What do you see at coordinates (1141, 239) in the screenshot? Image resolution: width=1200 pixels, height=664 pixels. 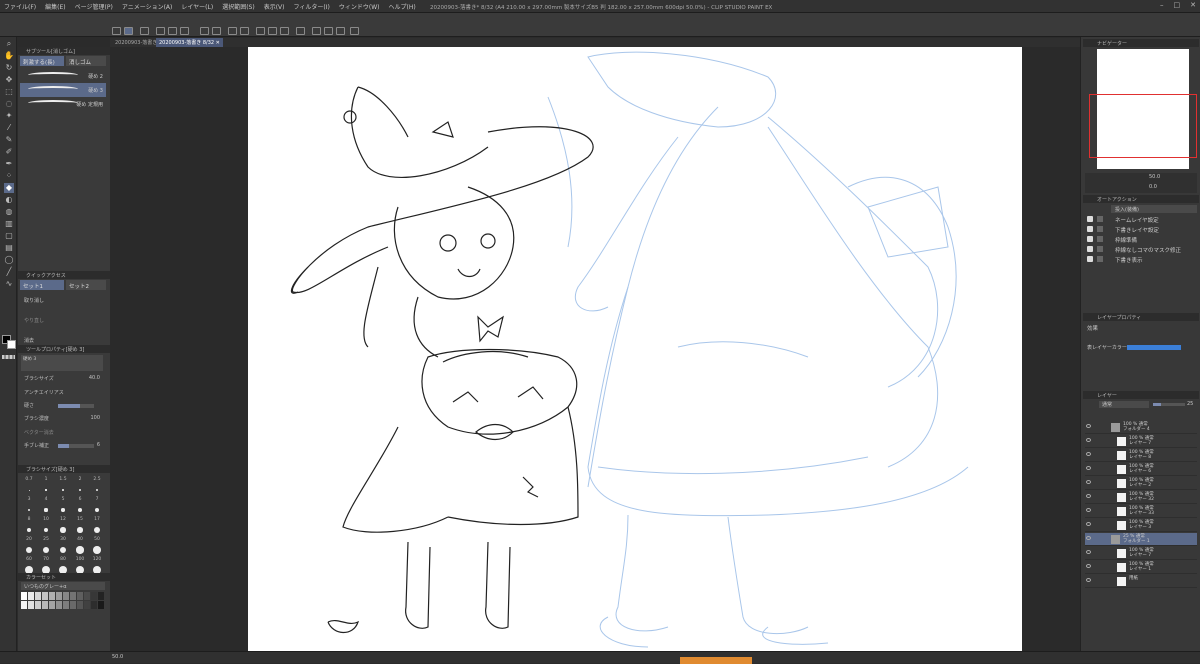 I see `autoaction-item: 枠線準備` at bounding box center [1141, 239].